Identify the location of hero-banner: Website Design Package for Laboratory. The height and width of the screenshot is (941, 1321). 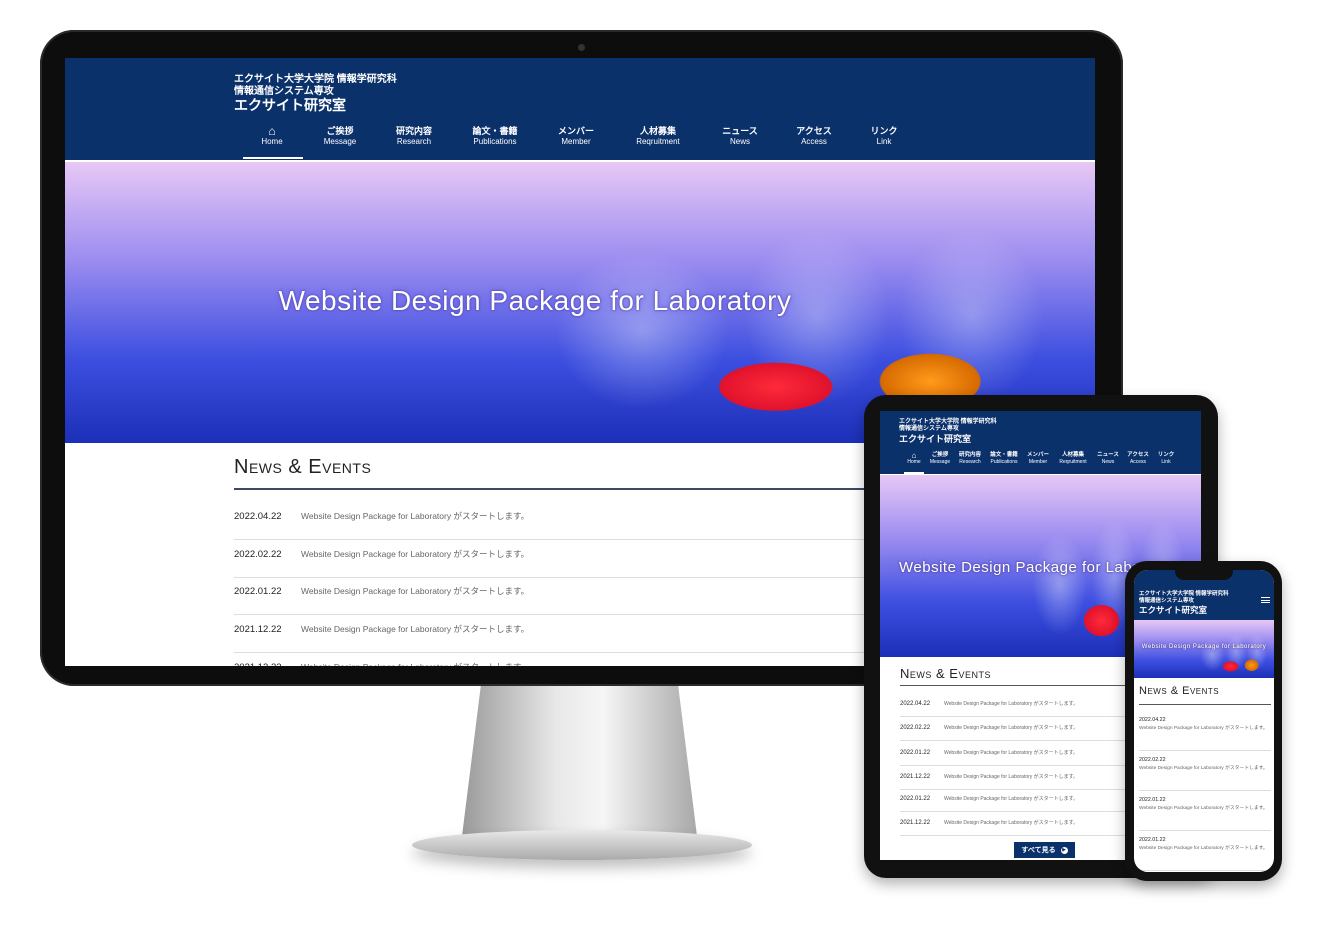
(1204, 649).